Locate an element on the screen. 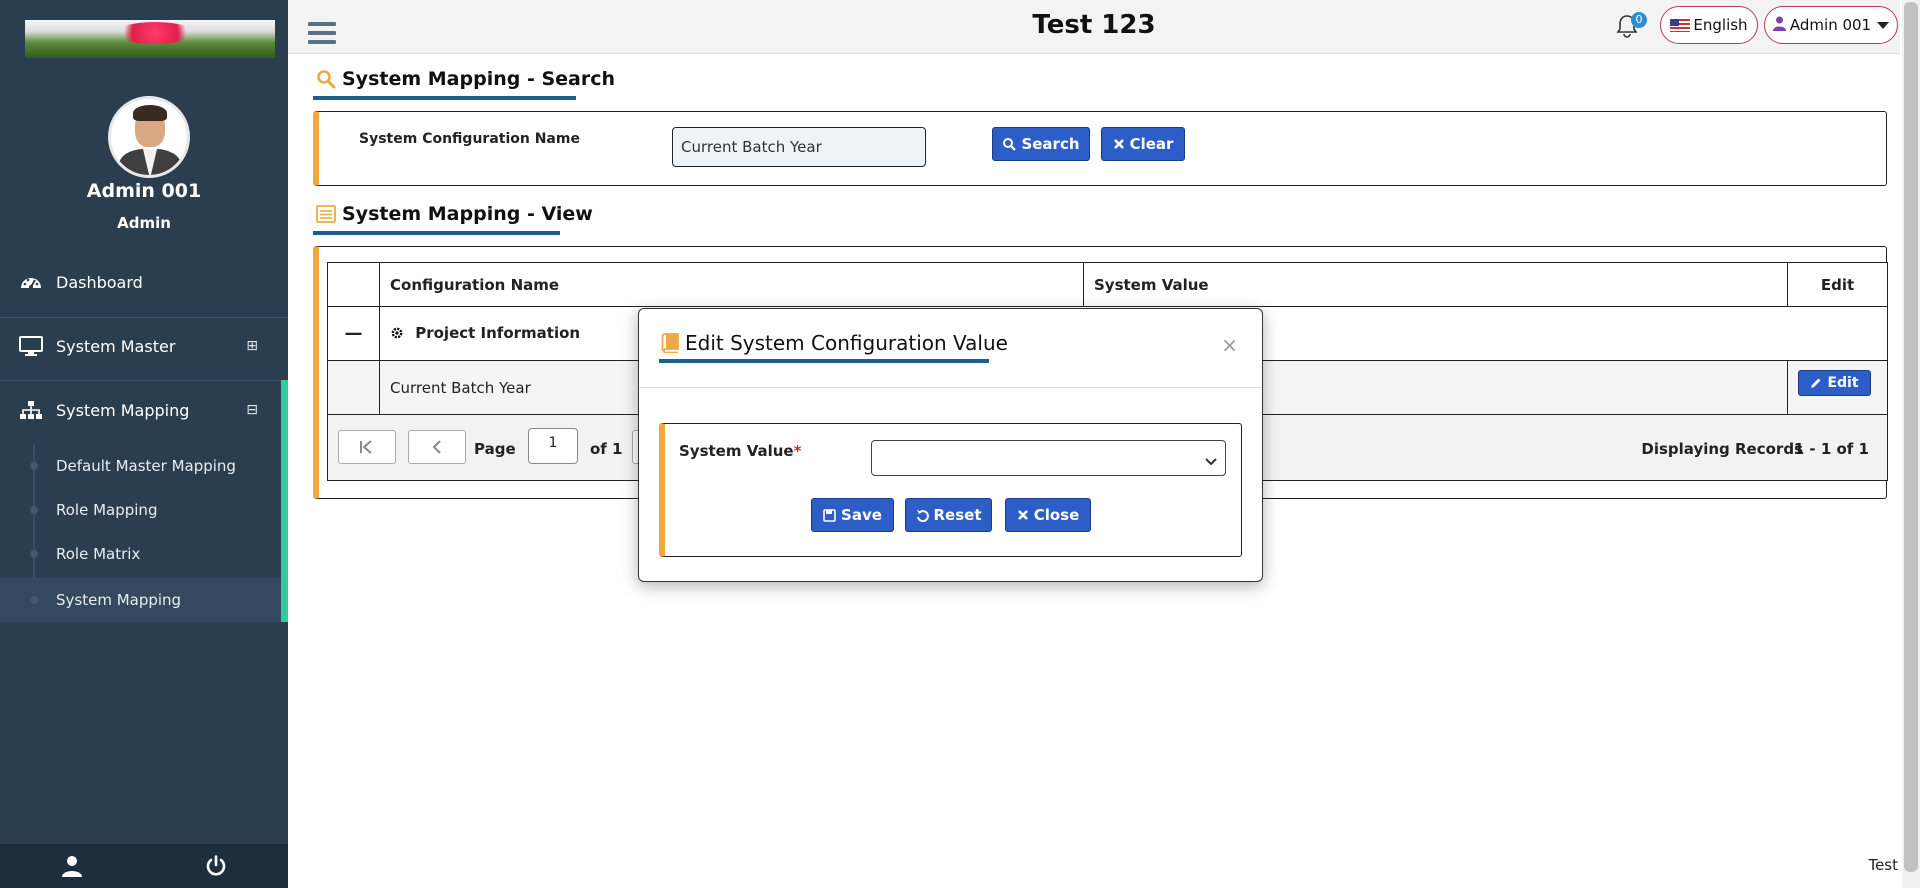 Image resolution: width=1920 pixels, height=888 pixels. reset-button: Reset is located at coordinates (948, 515).